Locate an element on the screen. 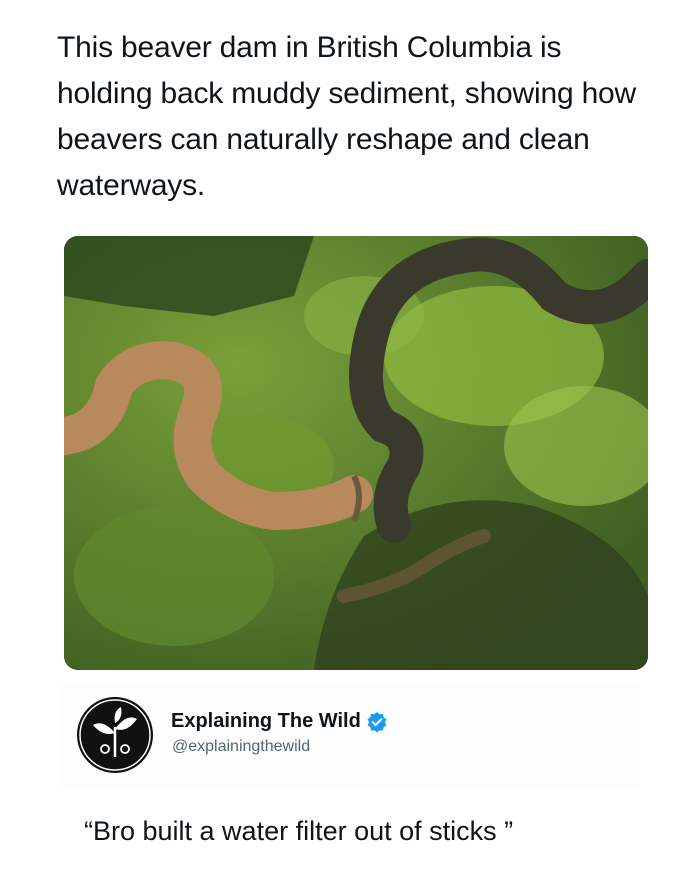  author-handle: @explainingthewild is located at coordinates (241, 747).